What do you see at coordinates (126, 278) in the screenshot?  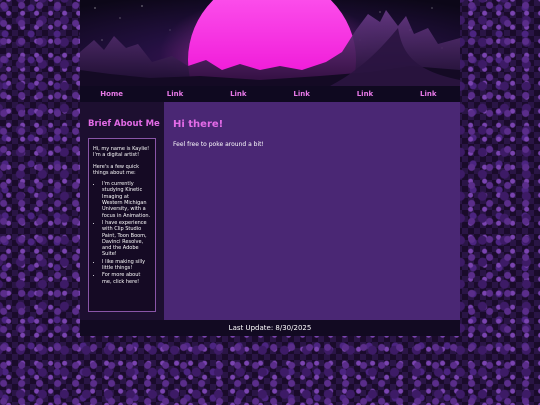 I see `about-more-link: For more about me, click here!` at bounding box center [126, 278].